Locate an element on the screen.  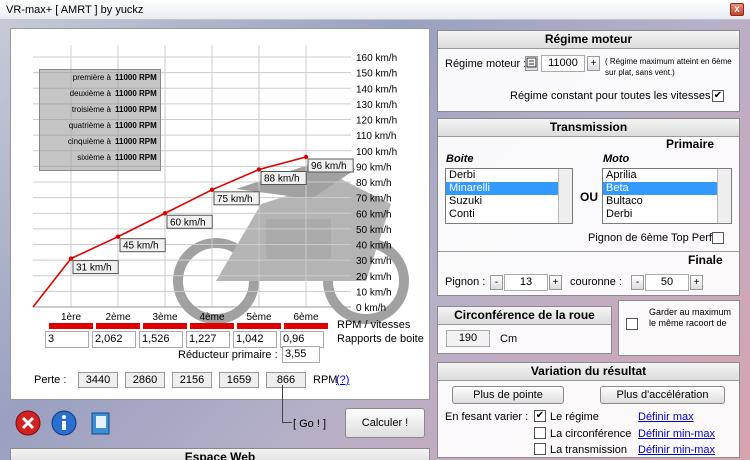
vary-transmission-checkbox is located at coordinates (540, 449).